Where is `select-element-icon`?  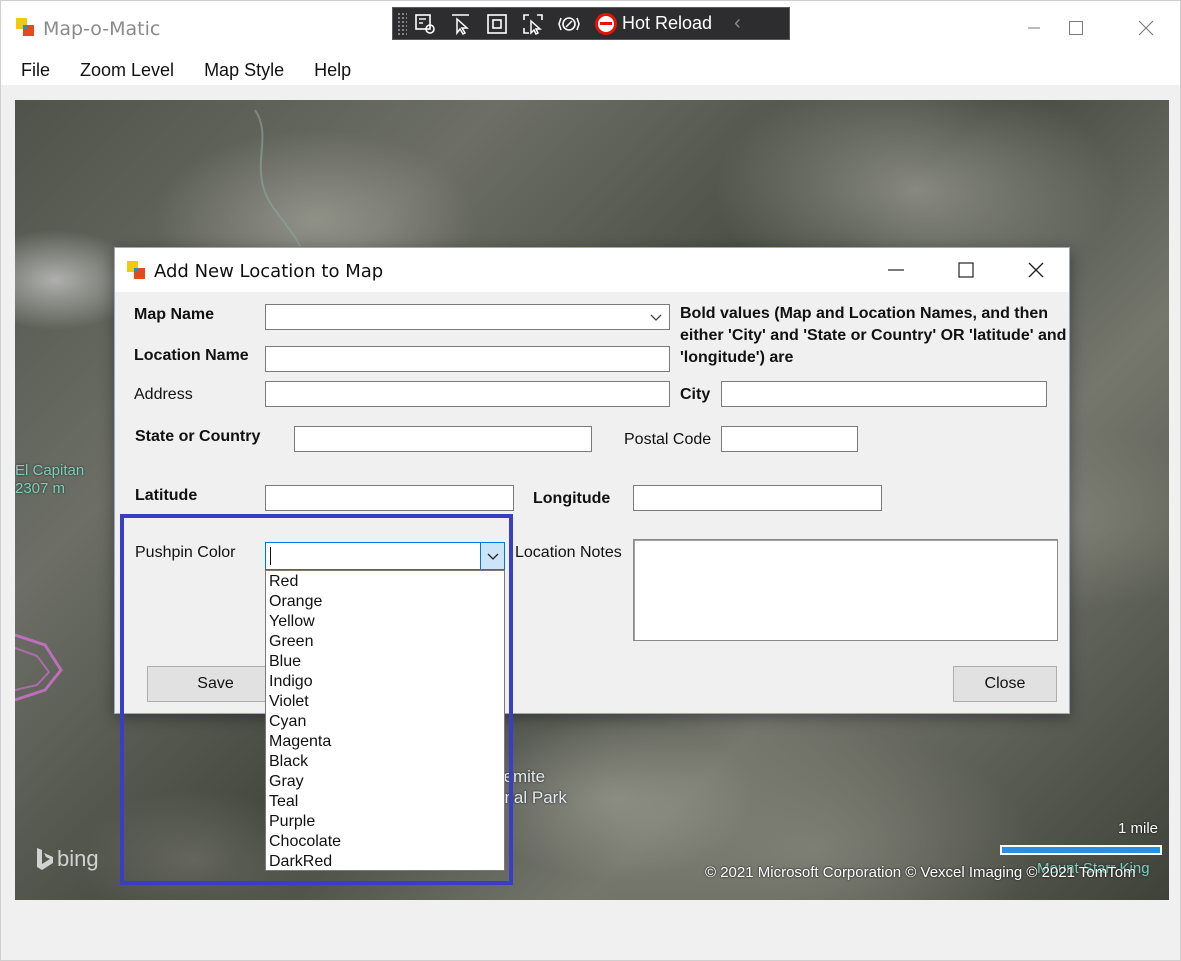
select-element-icon is located at coordinates (461, 24).